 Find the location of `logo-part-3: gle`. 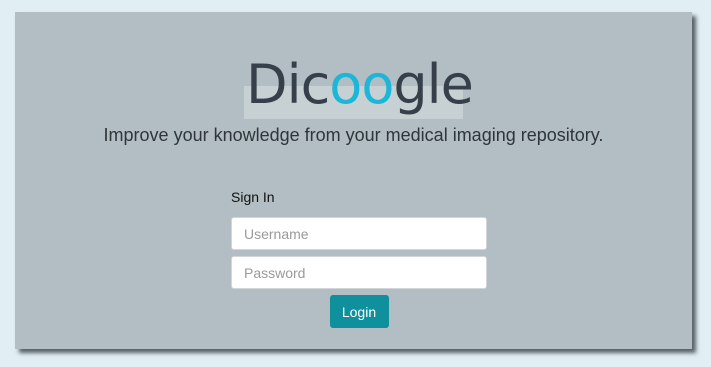

logo-part-3: gle is located at coordinates (433, 84).